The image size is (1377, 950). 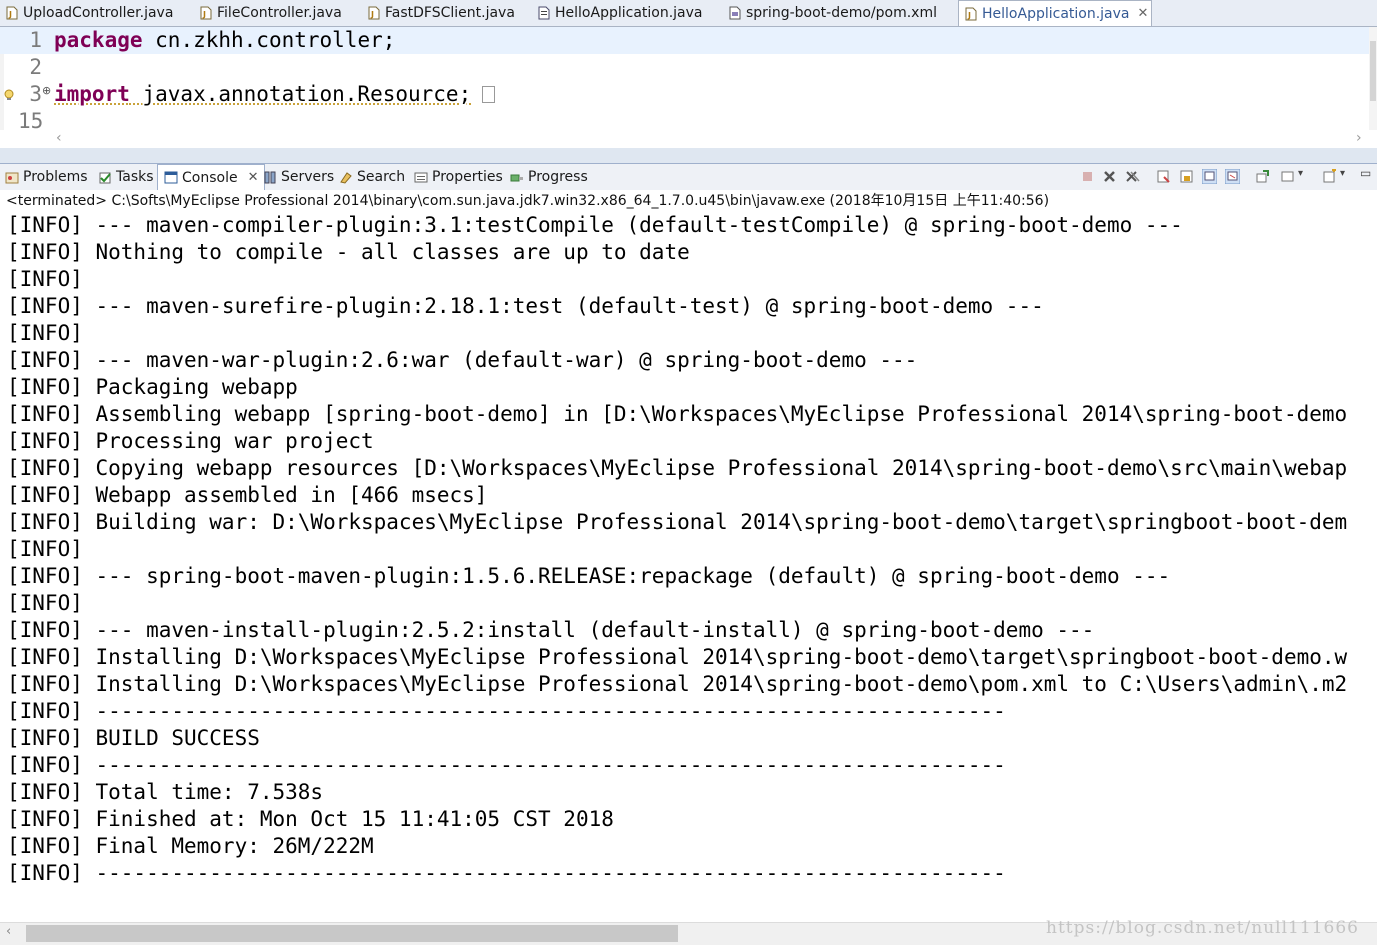 What do you see at coordinates (12, 177) in the screenshot?
I see `problems-icon` at bounding box center [12, 177].